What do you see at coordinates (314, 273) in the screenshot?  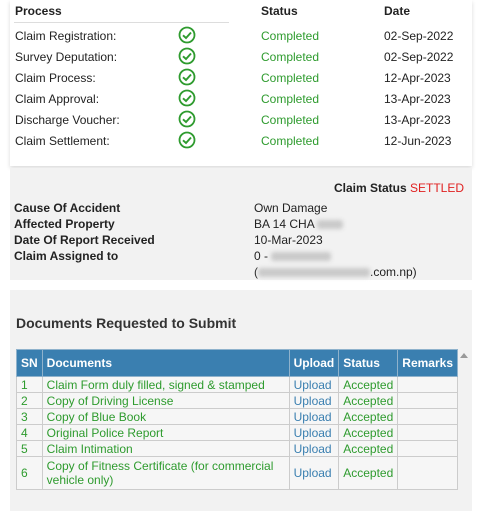 I see `redacted-email` at bounding box center [314, 273].